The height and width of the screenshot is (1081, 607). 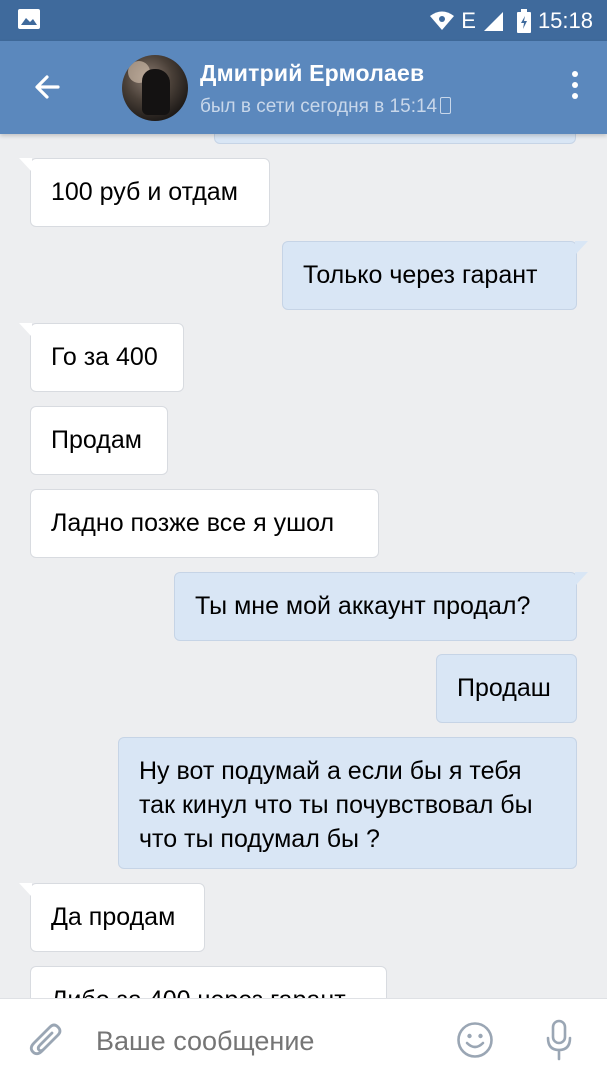 I want to click on message-text: 100 руб и отдам, so click(x=144, y=192).